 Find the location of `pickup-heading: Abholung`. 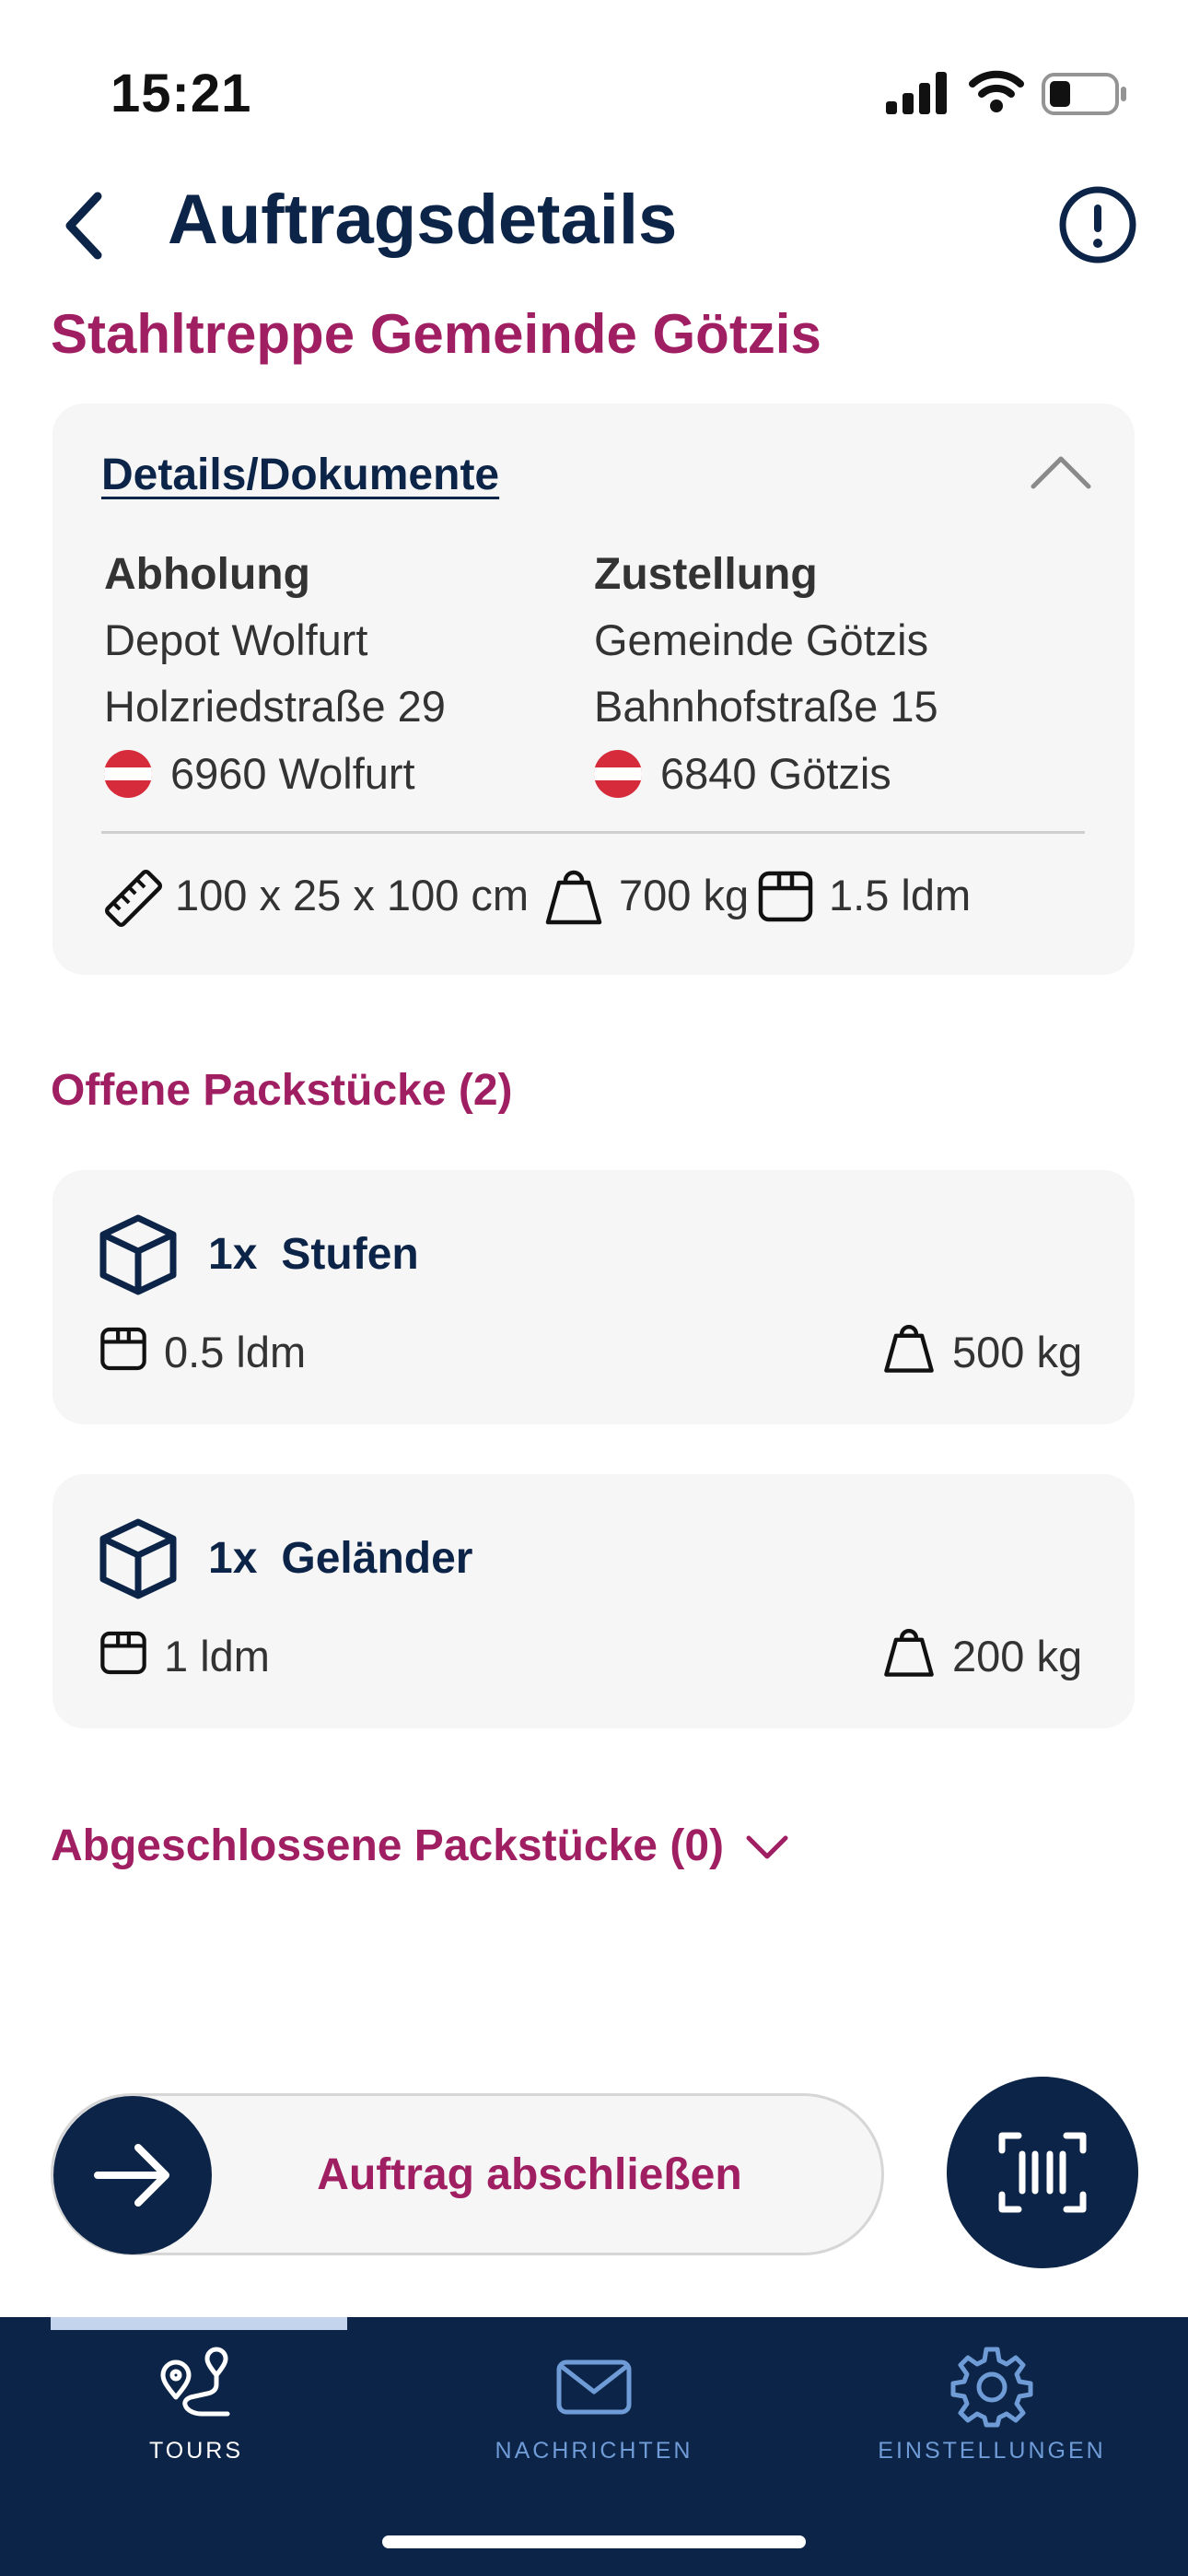

pickup-heading: Abholung is located at coordinates (207, 574).